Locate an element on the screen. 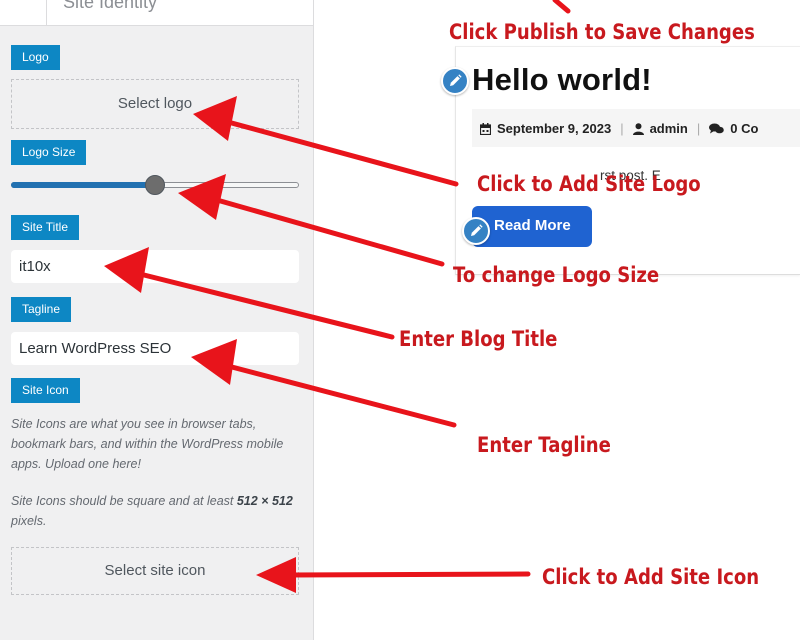  arrowhead-blog-title is located at coordinates (126, 270).